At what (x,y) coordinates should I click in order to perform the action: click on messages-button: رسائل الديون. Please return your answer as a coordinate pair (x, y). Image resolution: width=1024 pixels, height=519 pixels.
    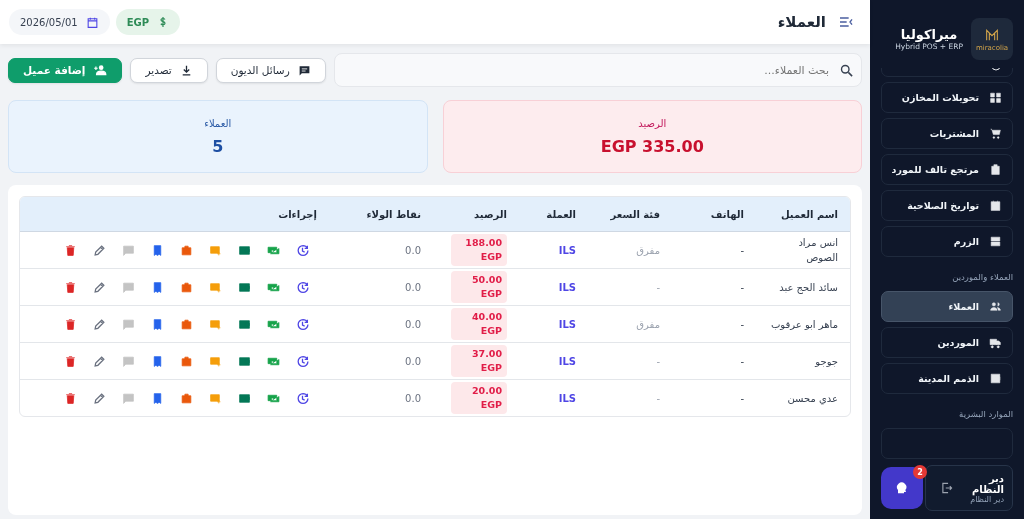
    Looking at the image, I should click on (270, 70).